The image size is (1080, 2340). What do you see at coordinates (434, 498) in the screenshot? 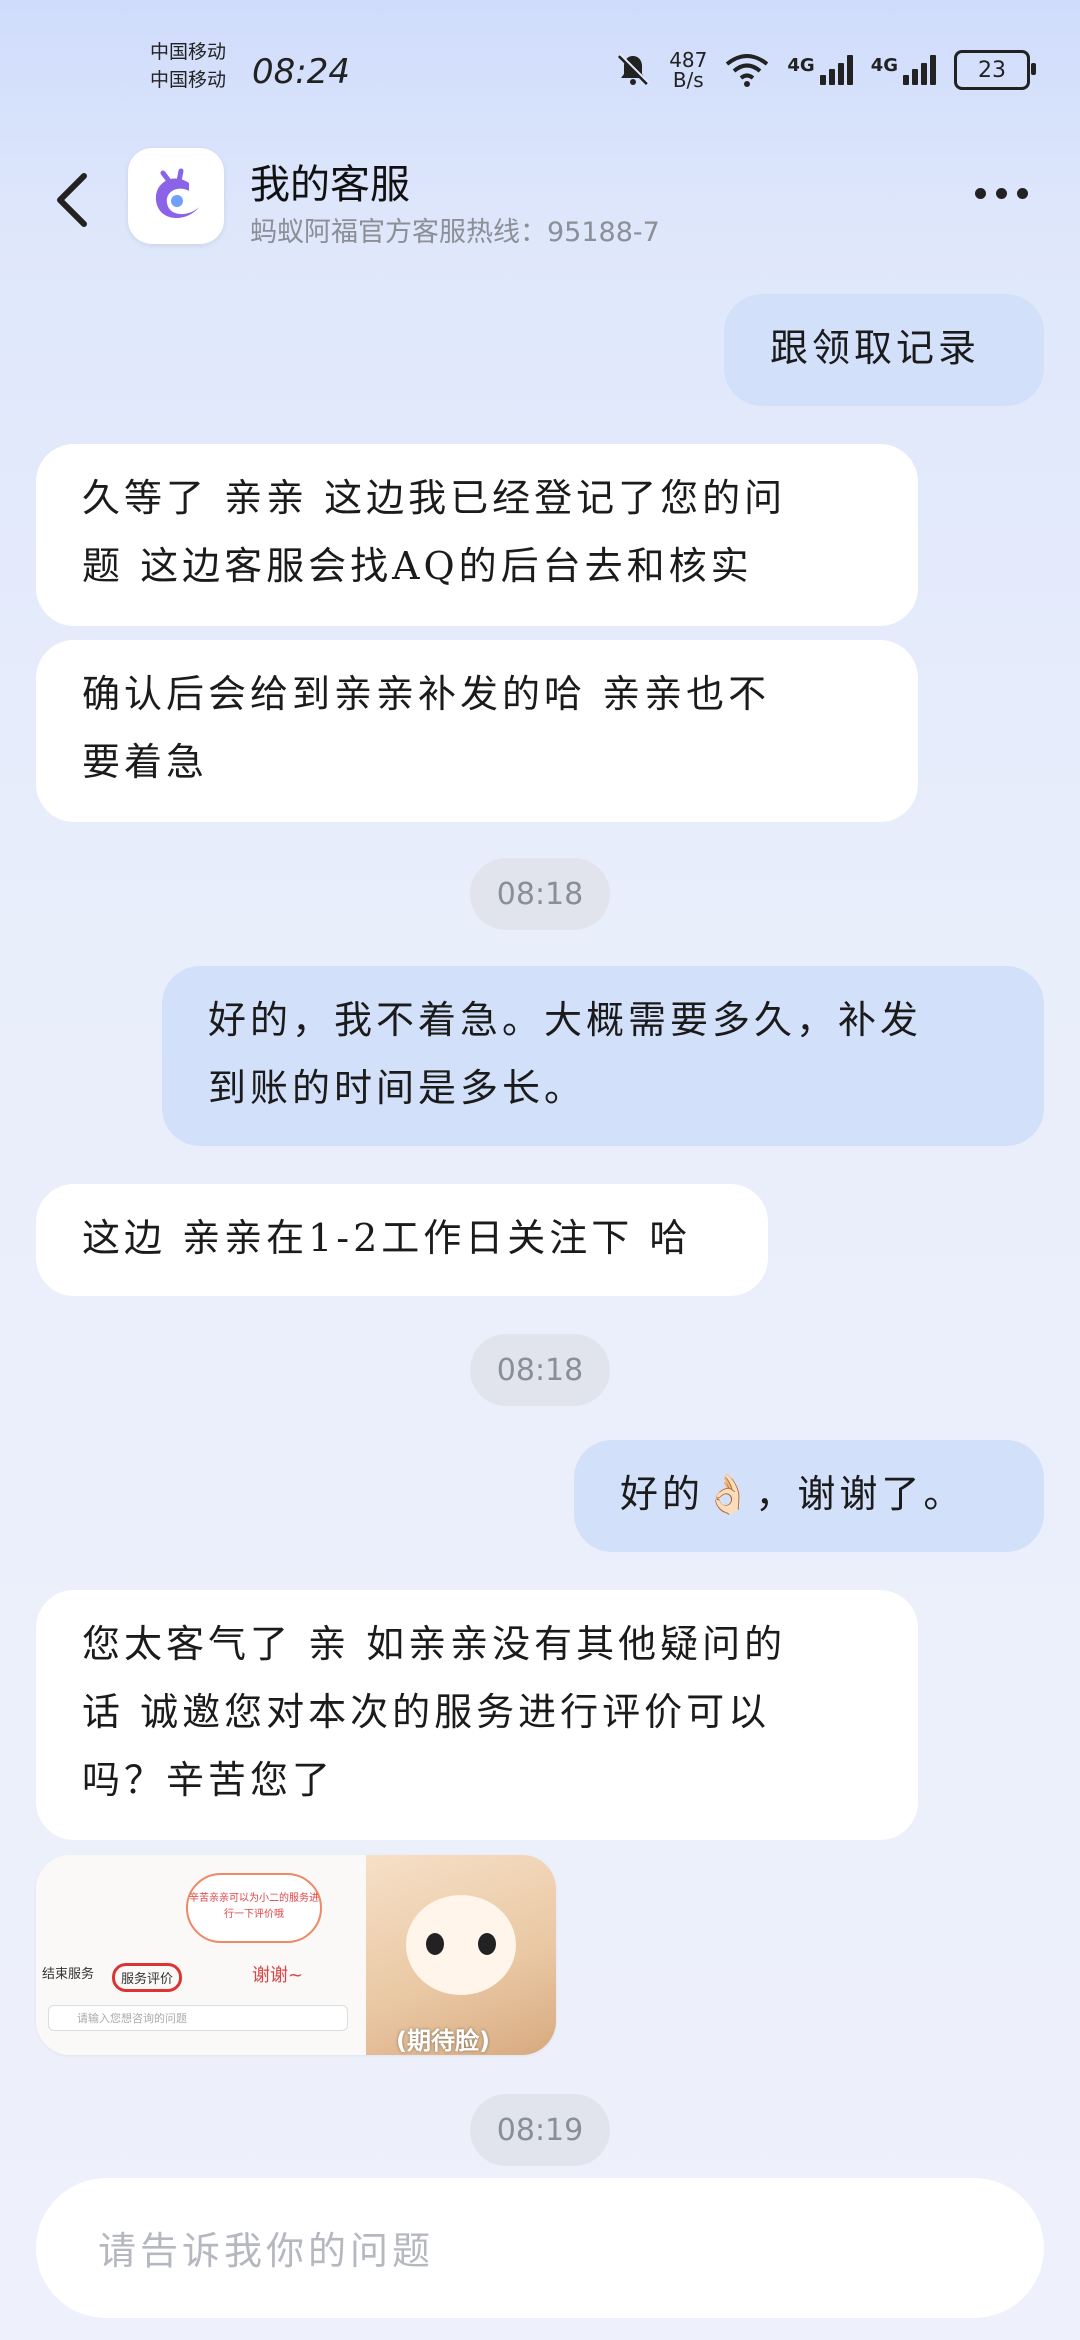
I see `message-text-line: 久等了 亲亲 这边我已经登记了您的问` at bounding box center [434, 498].